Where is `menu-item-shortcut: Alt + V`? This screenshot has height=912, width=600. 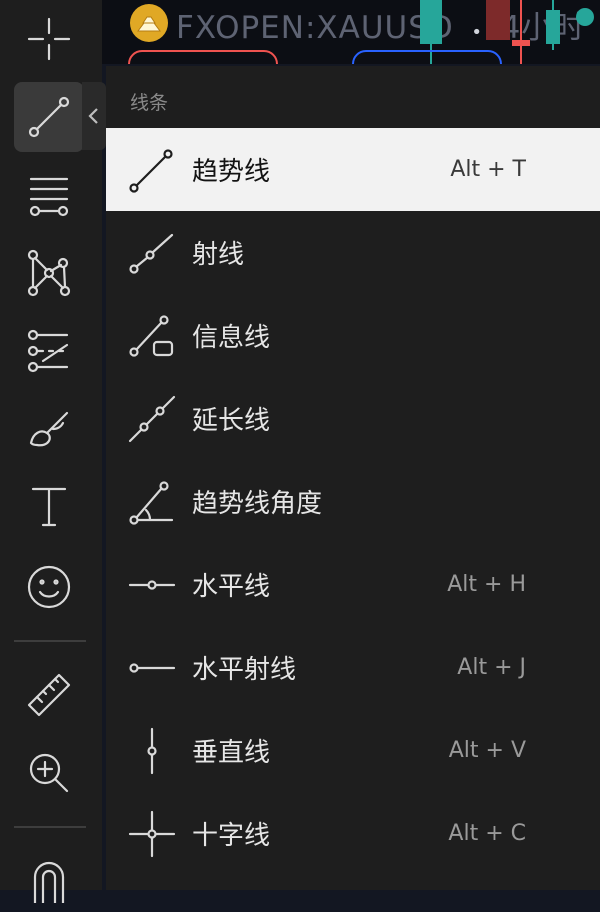
menu-item-shortcut: Alt + V is located at coordinates (487, 750).